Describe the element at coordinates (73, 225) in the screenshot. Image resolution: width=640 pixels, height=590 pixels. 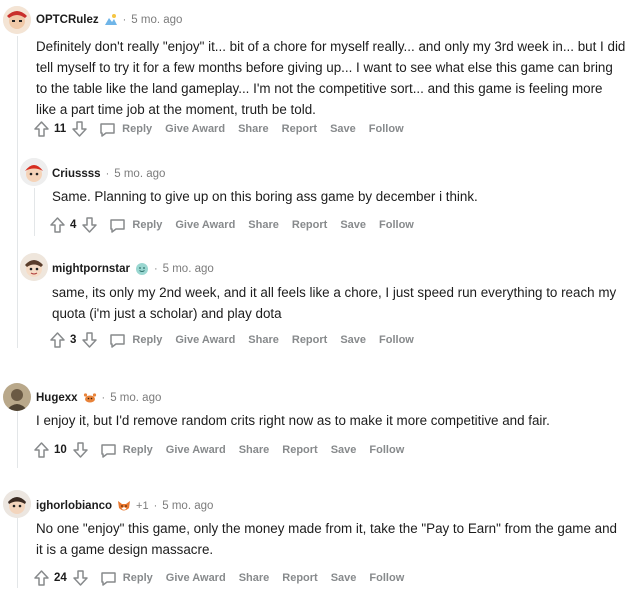
I see `vote-score: 4` at that location.